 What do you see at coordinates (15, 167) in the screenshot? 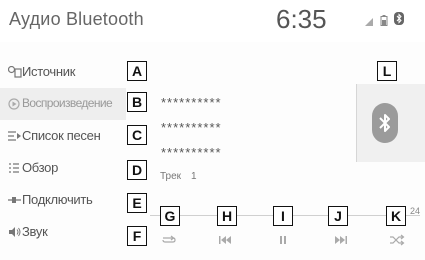
I see `browse-icon` at bounding box center [15, 167].